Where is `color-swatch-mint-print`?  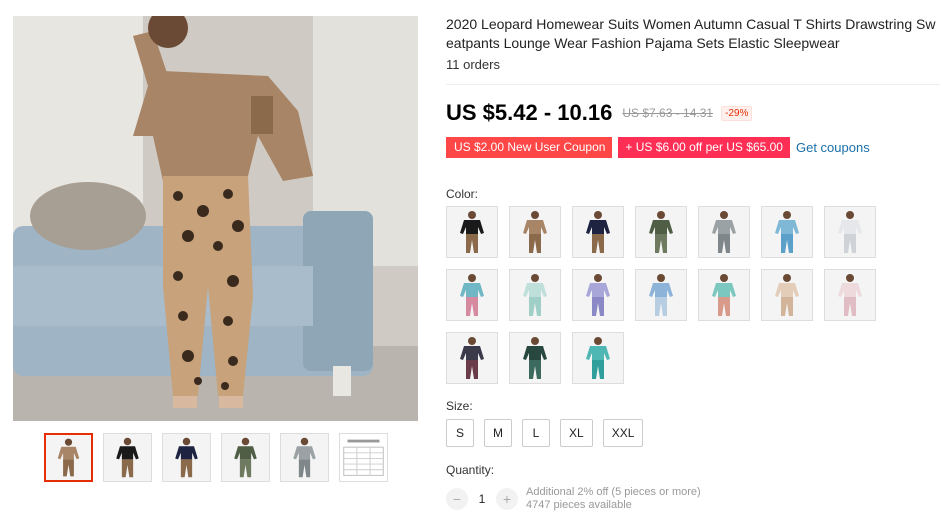
color-swatch-mint-print is located at coordinates (535, 295).